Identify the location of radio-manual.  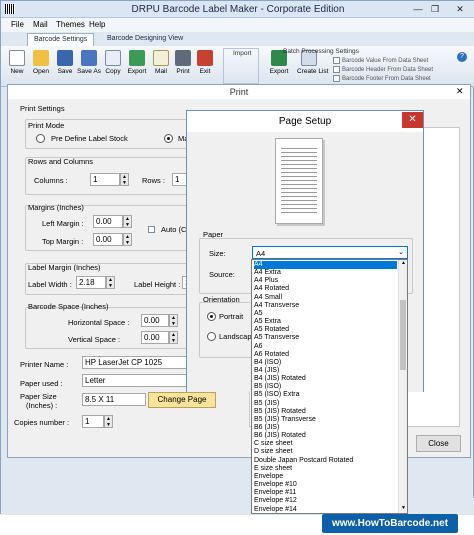
(168, 138).